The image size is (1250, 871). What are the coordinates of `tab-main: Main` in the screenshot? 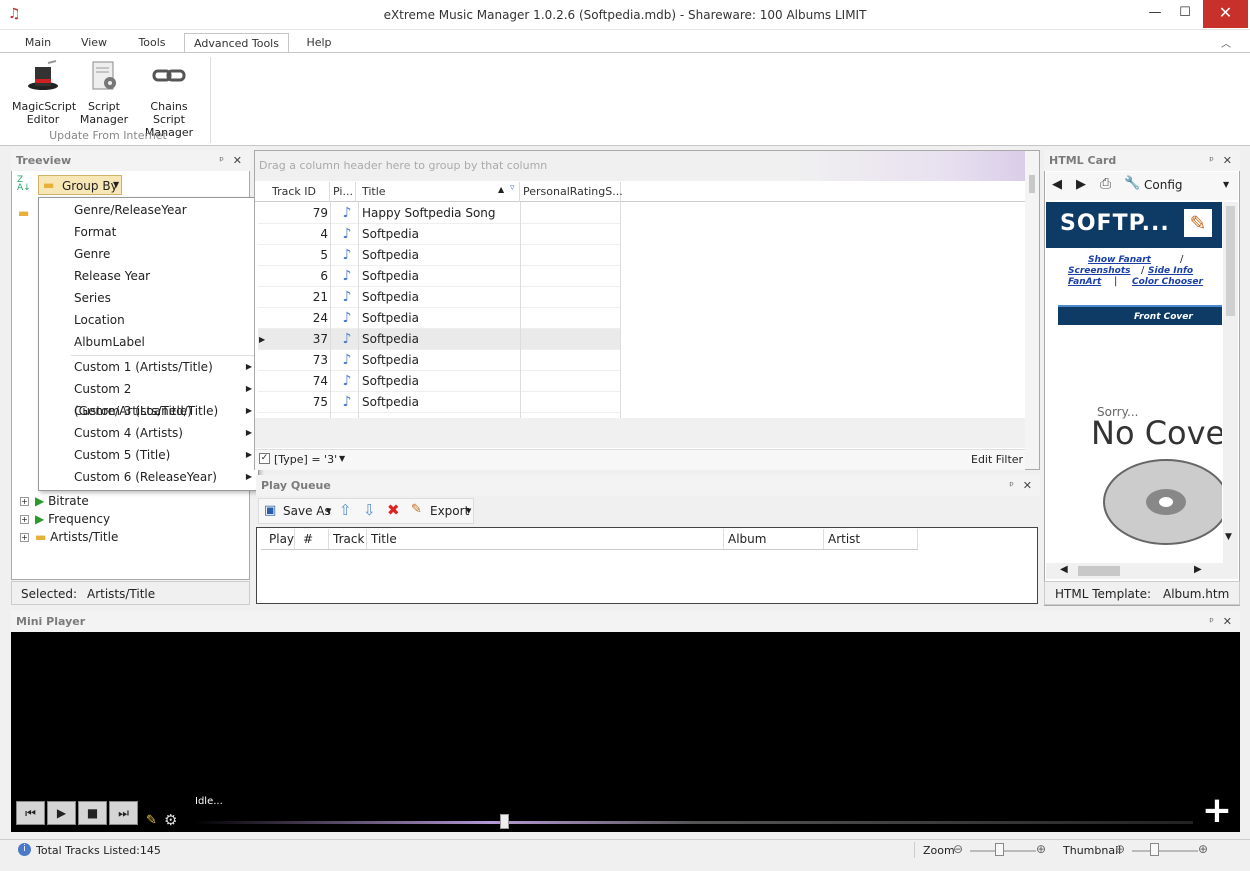 It's located at (38, 43).